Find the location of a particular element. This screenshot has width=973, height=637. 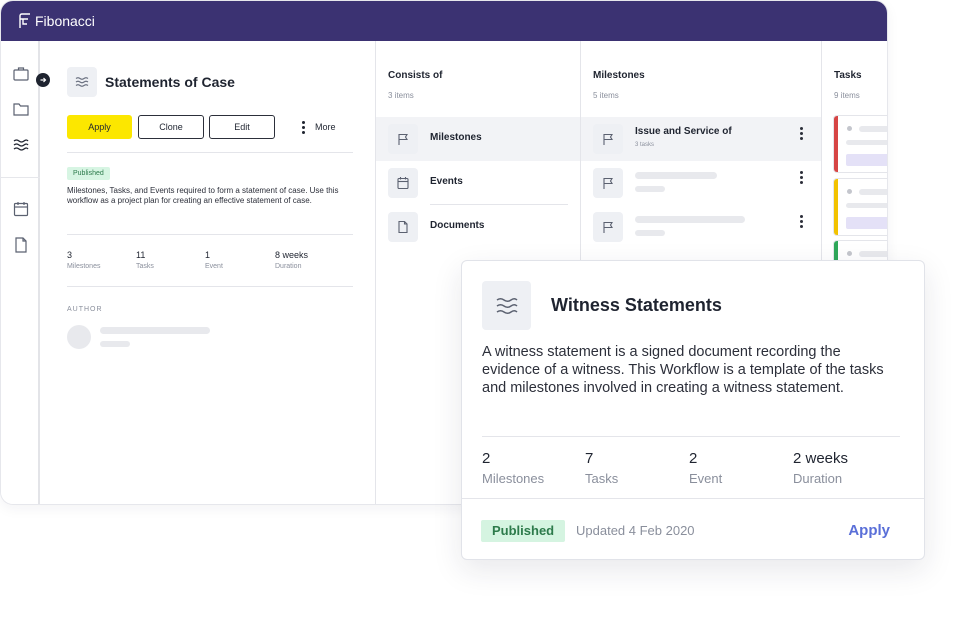

stat-tasks: 11 Tasks is located at coordinates (145, 260).